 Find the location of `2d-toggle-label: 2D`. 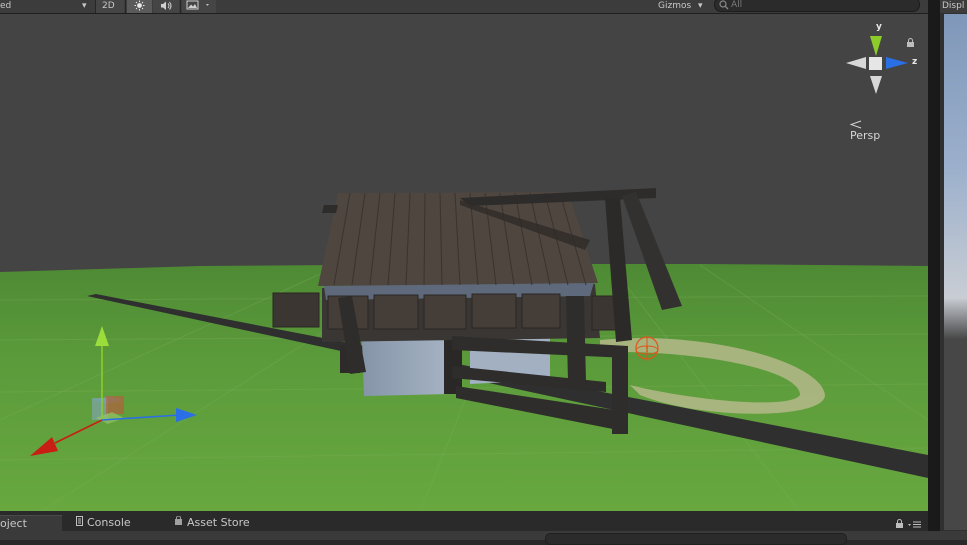

2d-toggle-label: 2D is located at coordinates (108, 6).